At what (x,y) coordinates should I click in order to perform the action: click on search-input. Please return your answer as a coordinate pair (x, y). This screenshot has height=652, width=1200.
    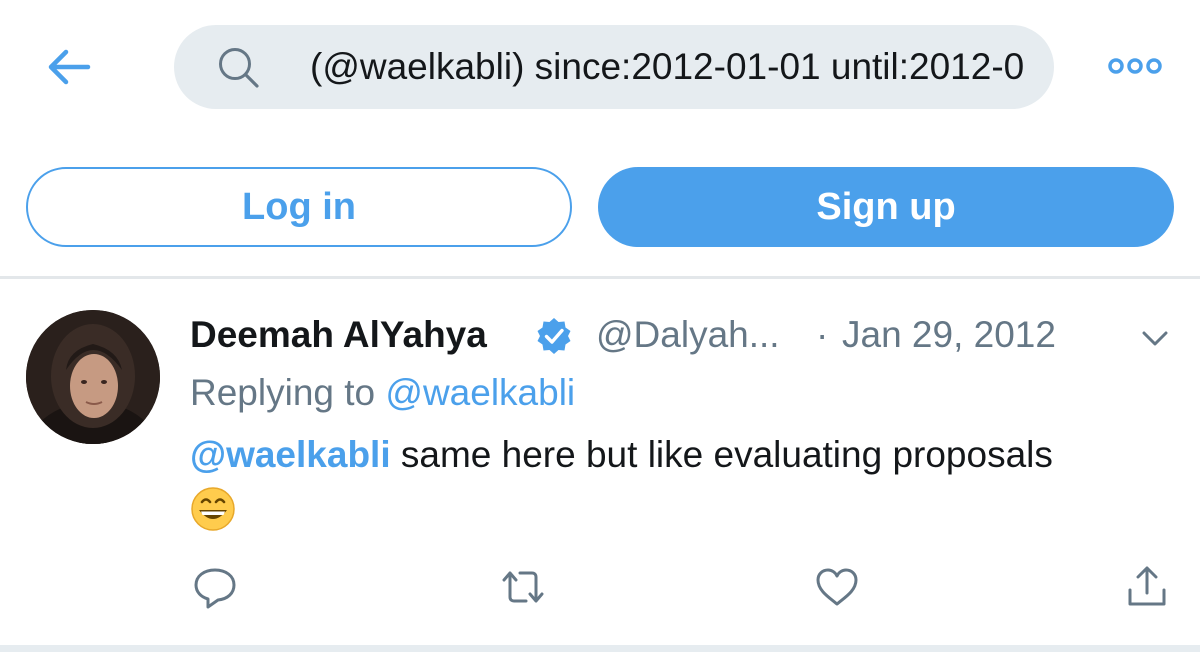
    Looking at the image, I should click on (668, 67).